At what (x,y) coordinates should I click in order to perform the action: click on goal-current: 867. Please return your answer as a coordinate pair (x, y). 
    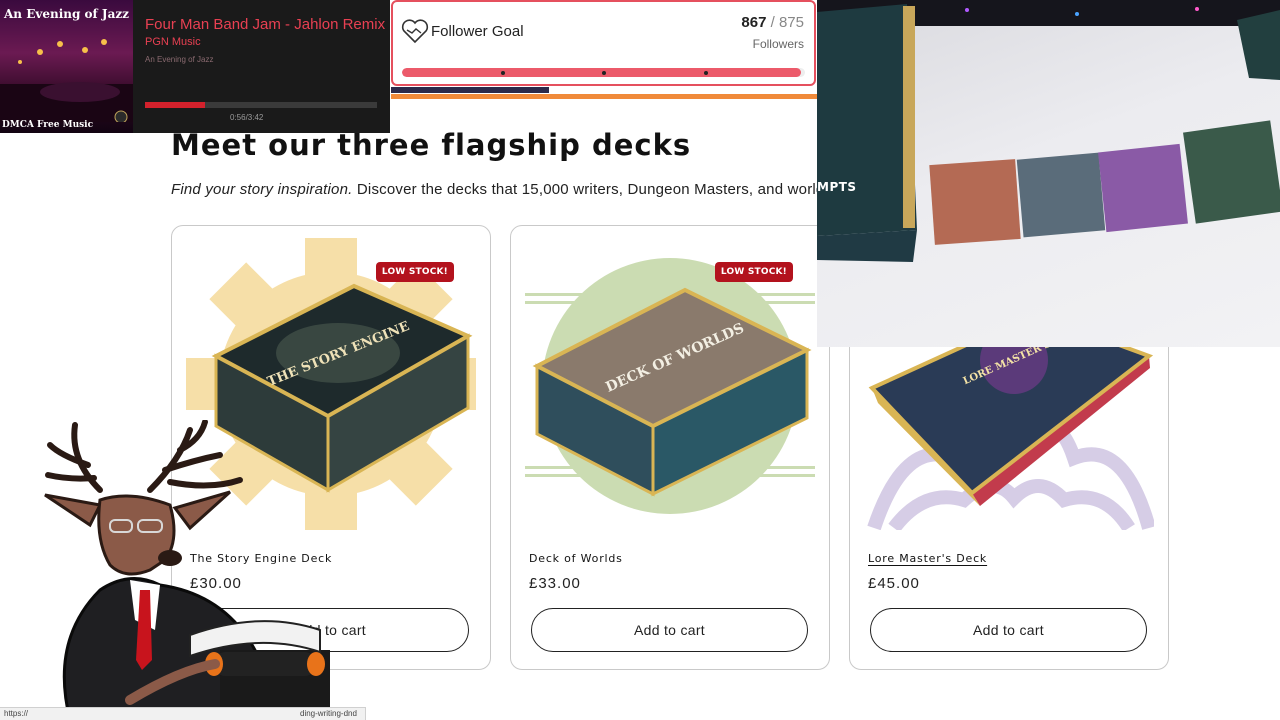
    Looking at the image, I should click on (754, 22).